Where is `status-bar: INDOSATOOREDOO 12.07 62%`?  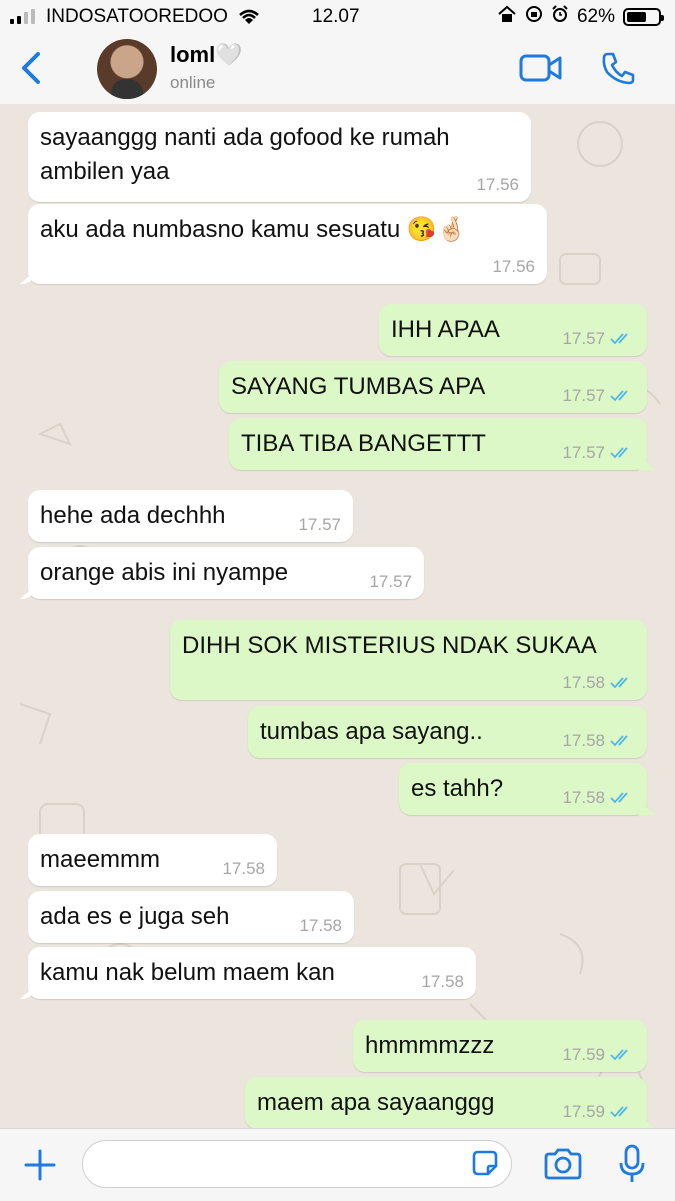
status-bar: INDOSATOOREDOO 12.07 62% is located at coordinates (337, 17).